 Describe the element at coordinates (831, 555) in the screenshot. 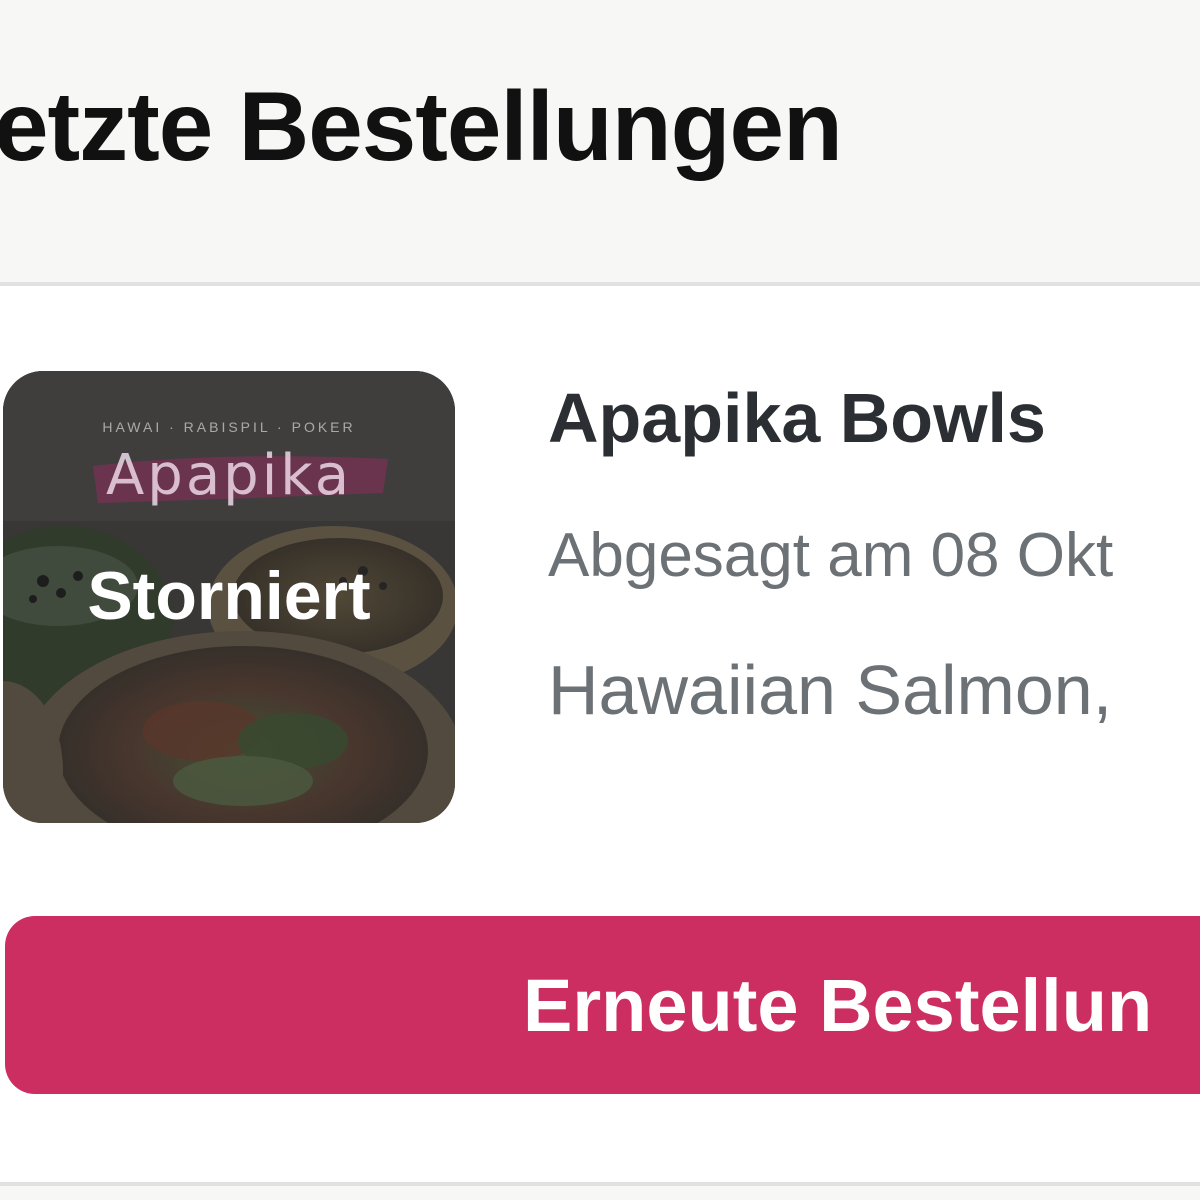

I see `order-status-date: Abgesagt am 08 Okt` at that location.